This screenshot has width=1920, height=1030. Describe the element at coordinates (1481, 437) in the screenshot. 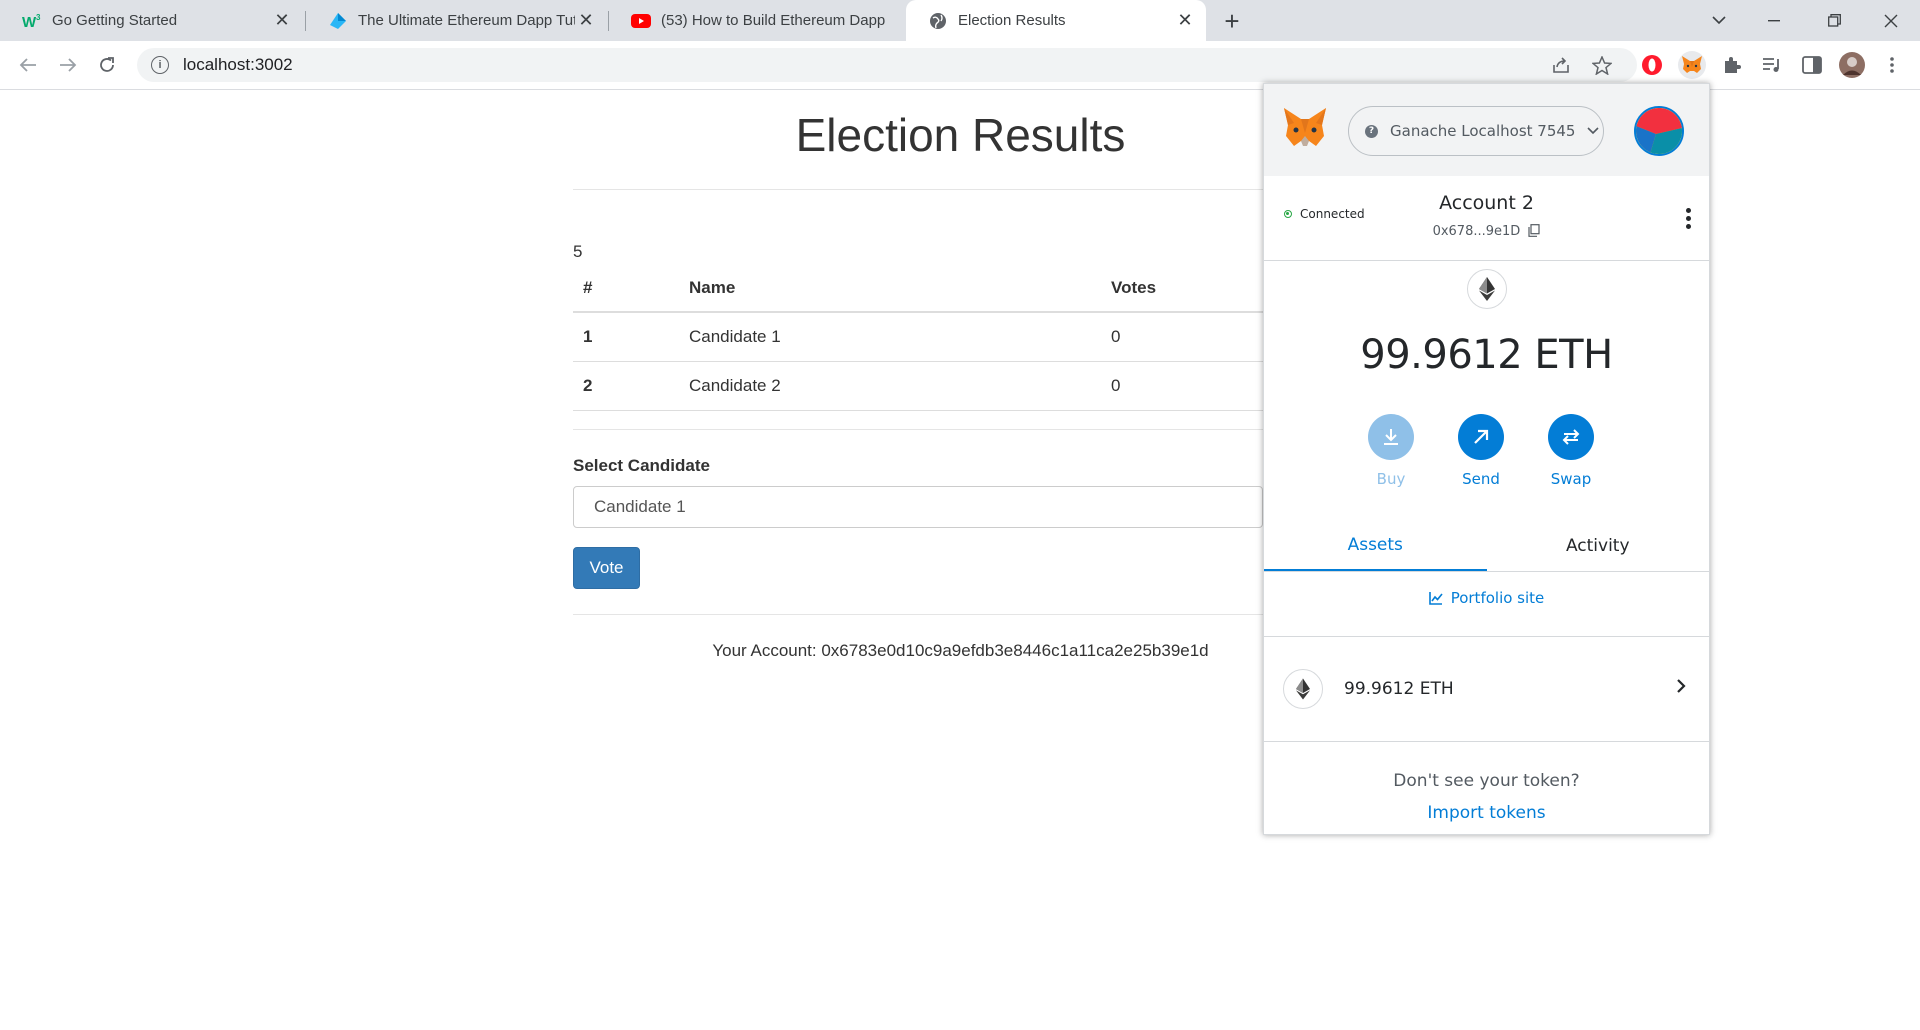

I see `arrow-up-right-icon` at that location.